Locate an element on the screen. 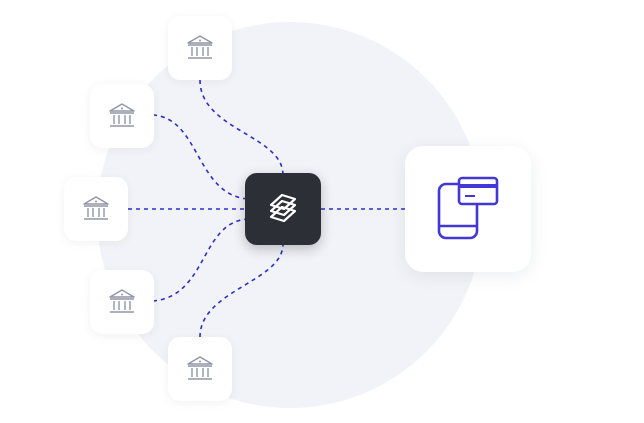  hub-tile is located at coordinates (283, 209).